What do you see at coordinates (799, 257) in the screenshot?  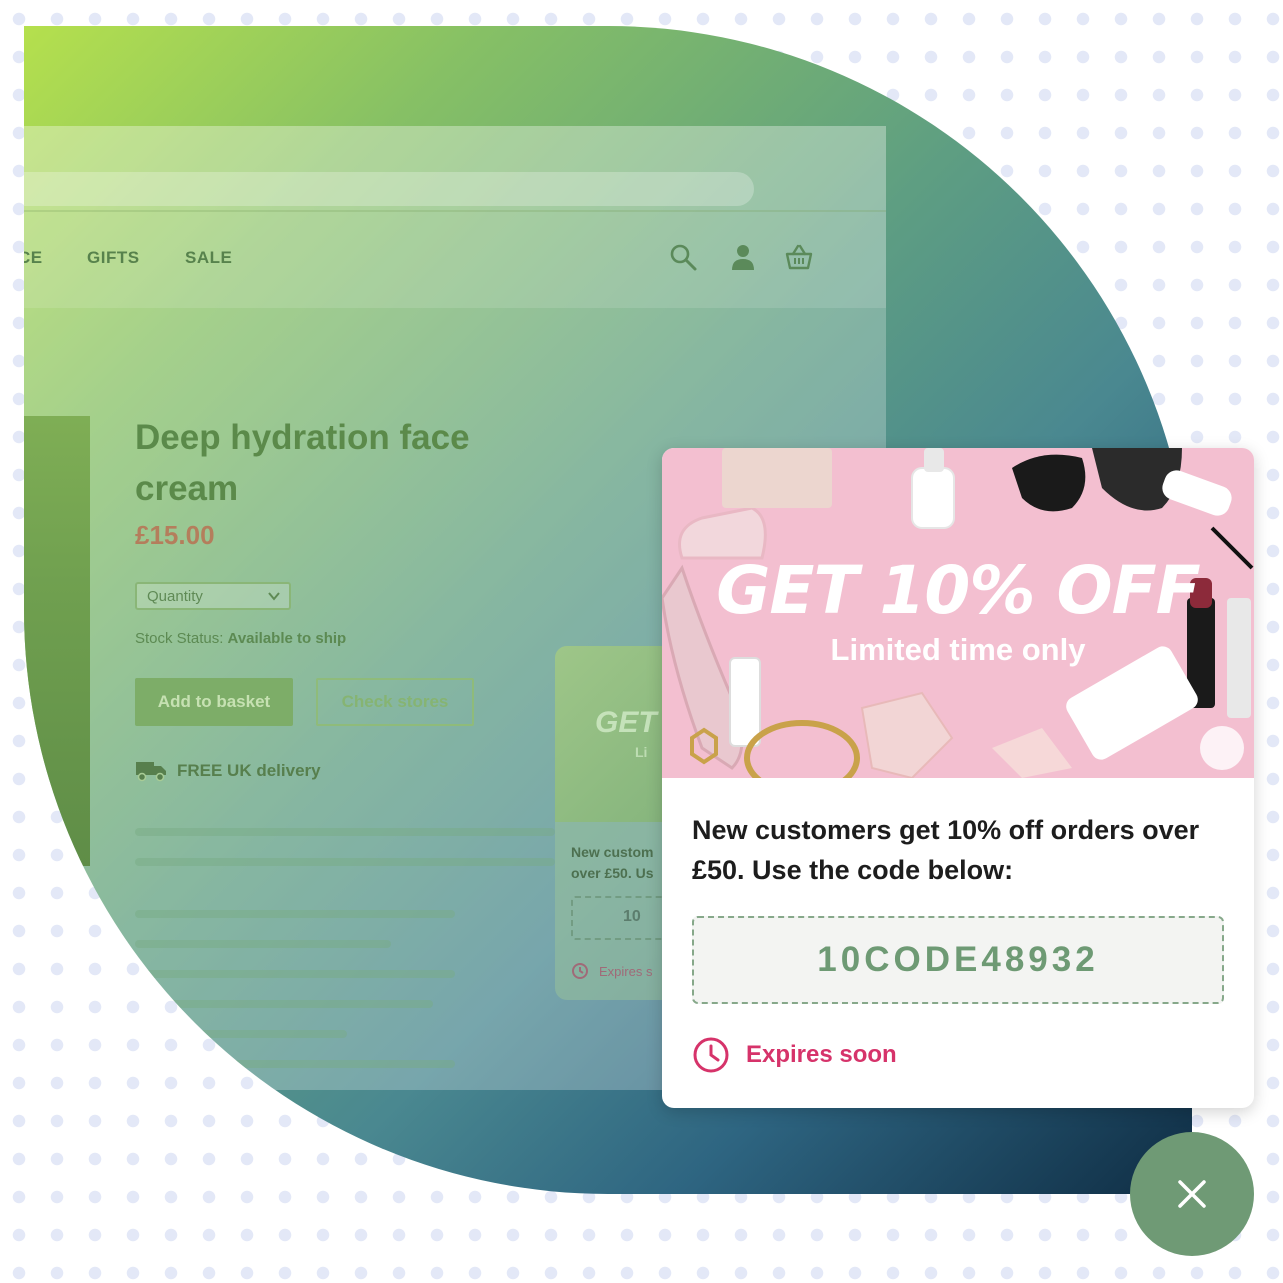 I see `basket-icon` at bounding box center [799, 257].